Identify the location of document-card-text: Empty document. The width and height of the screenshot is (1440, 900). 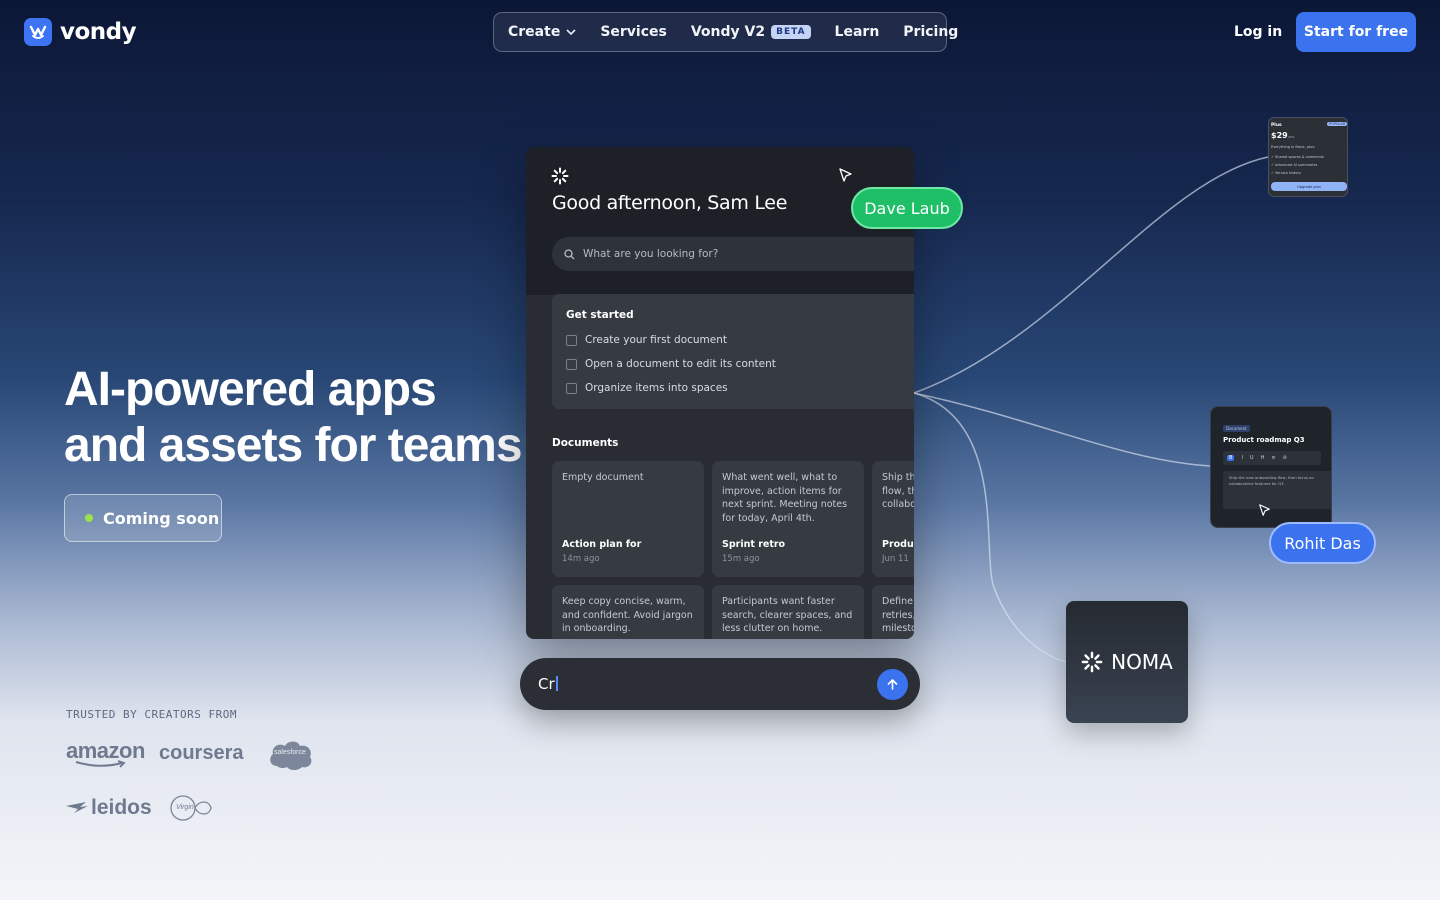
(603, 477).